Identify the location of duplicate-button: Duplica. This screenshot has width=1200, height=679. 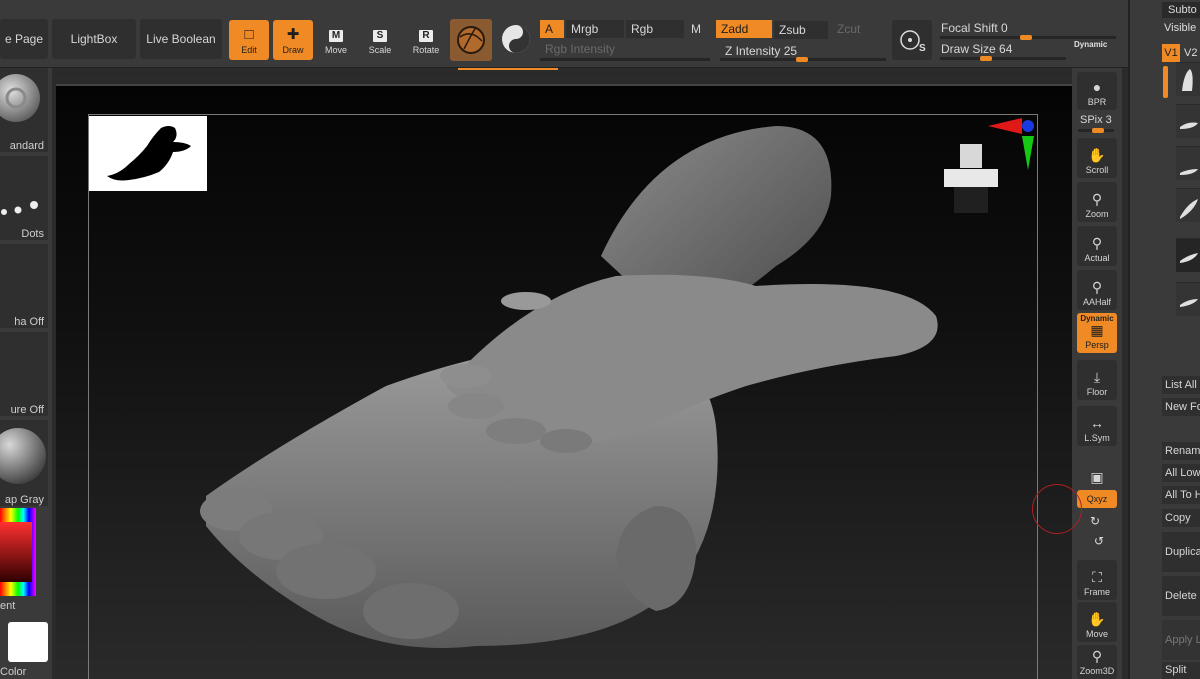
(1181, 552).